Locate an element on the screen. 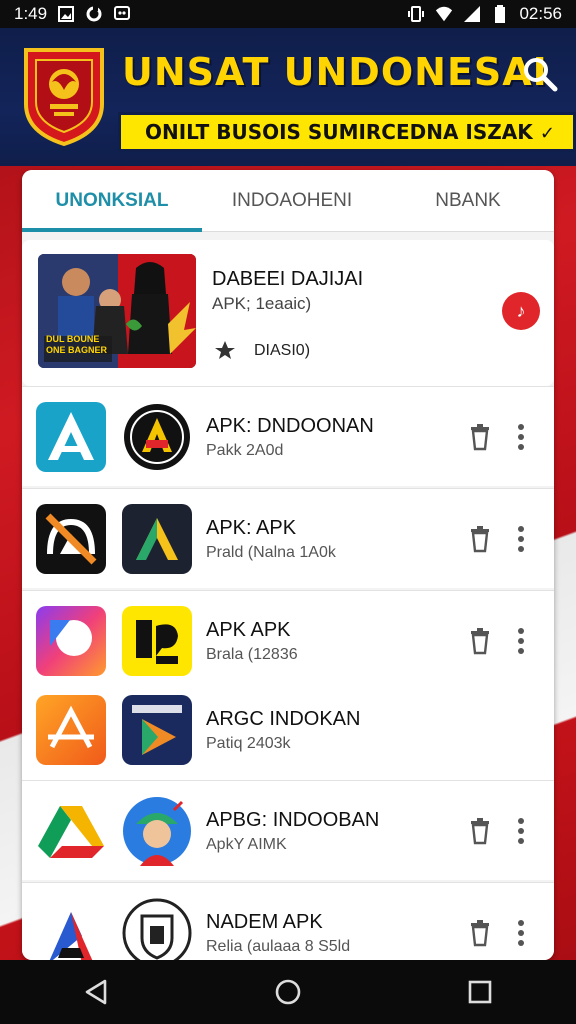 Image resolution: width=576 pixels, height=1024 pixels. app-subtitle: Patiq 2403k is located at coordinates (248, 743).